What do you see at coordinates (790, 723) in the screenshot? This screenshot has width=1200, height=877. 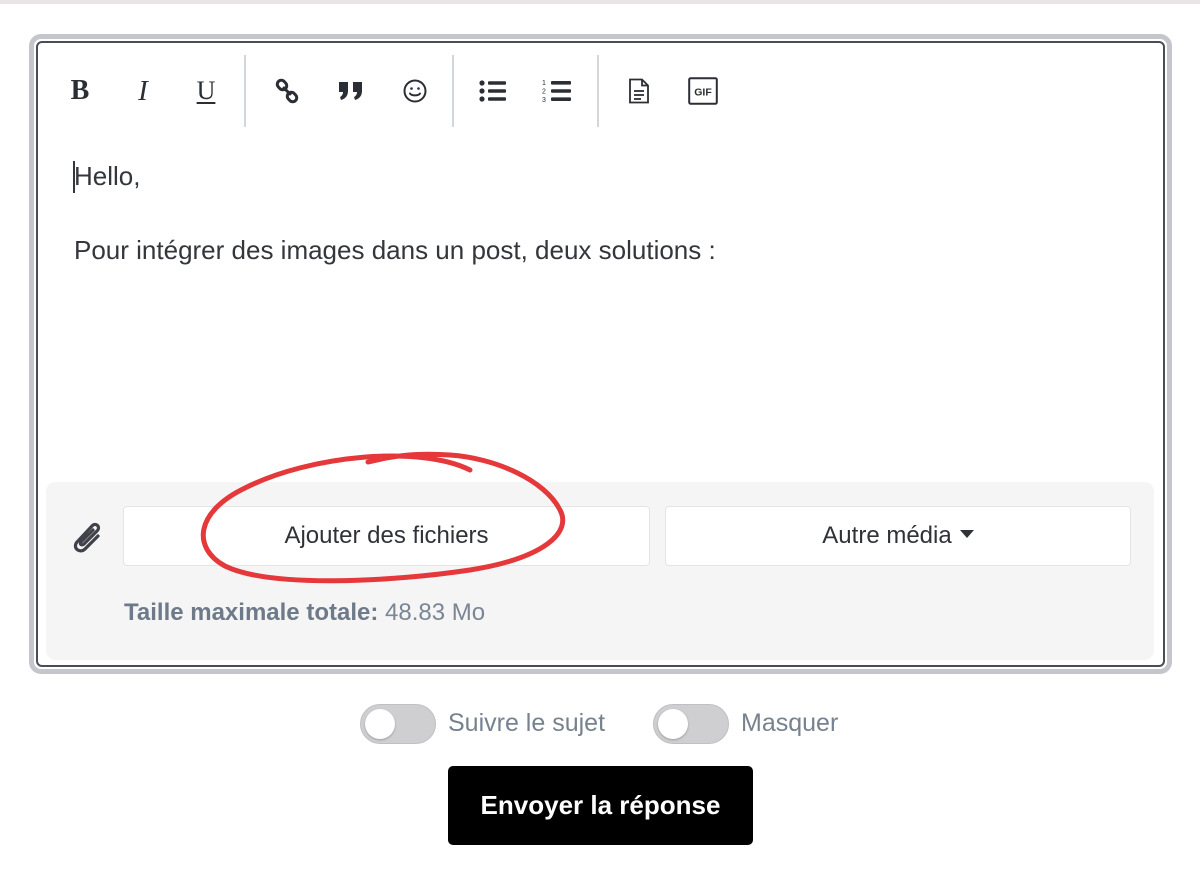 I see `hide-label: Masquer` at bounding box center [790, 723].